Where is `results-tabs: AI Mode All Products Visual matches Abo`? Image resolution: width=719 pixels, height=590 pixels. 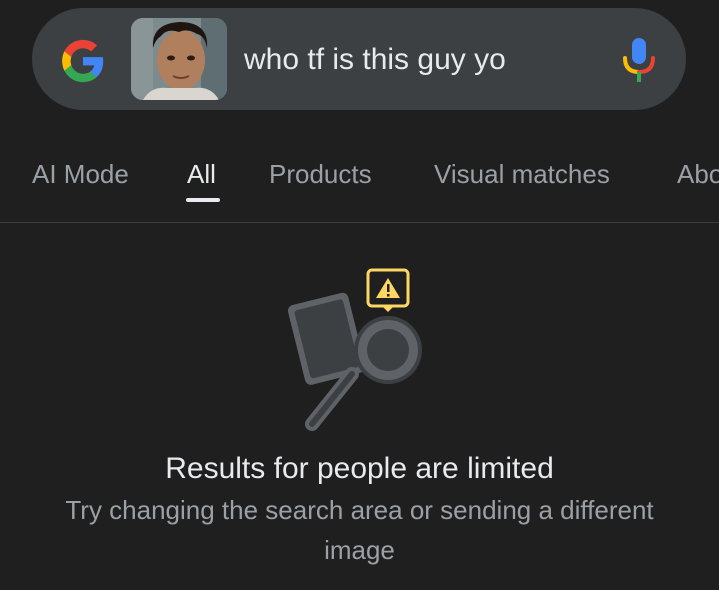
results-tabs: AI Mode All Products Visual matches Abo is located at coordinates (359, 185).